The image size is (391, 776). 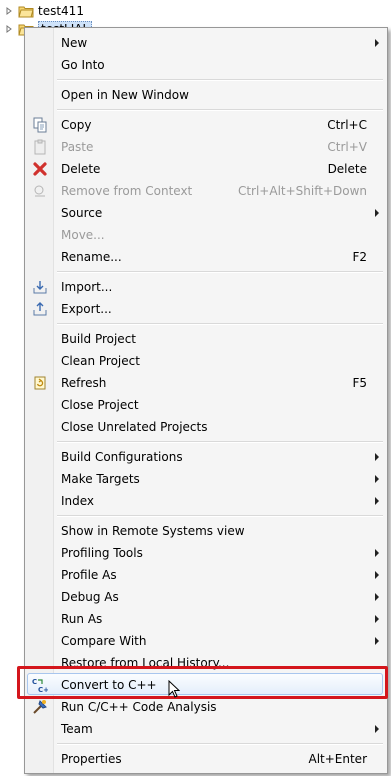 What do you see at coordinates (26, 11) in the screenshot?
I see `project-folder-icon` at bounding box center [26, 11].